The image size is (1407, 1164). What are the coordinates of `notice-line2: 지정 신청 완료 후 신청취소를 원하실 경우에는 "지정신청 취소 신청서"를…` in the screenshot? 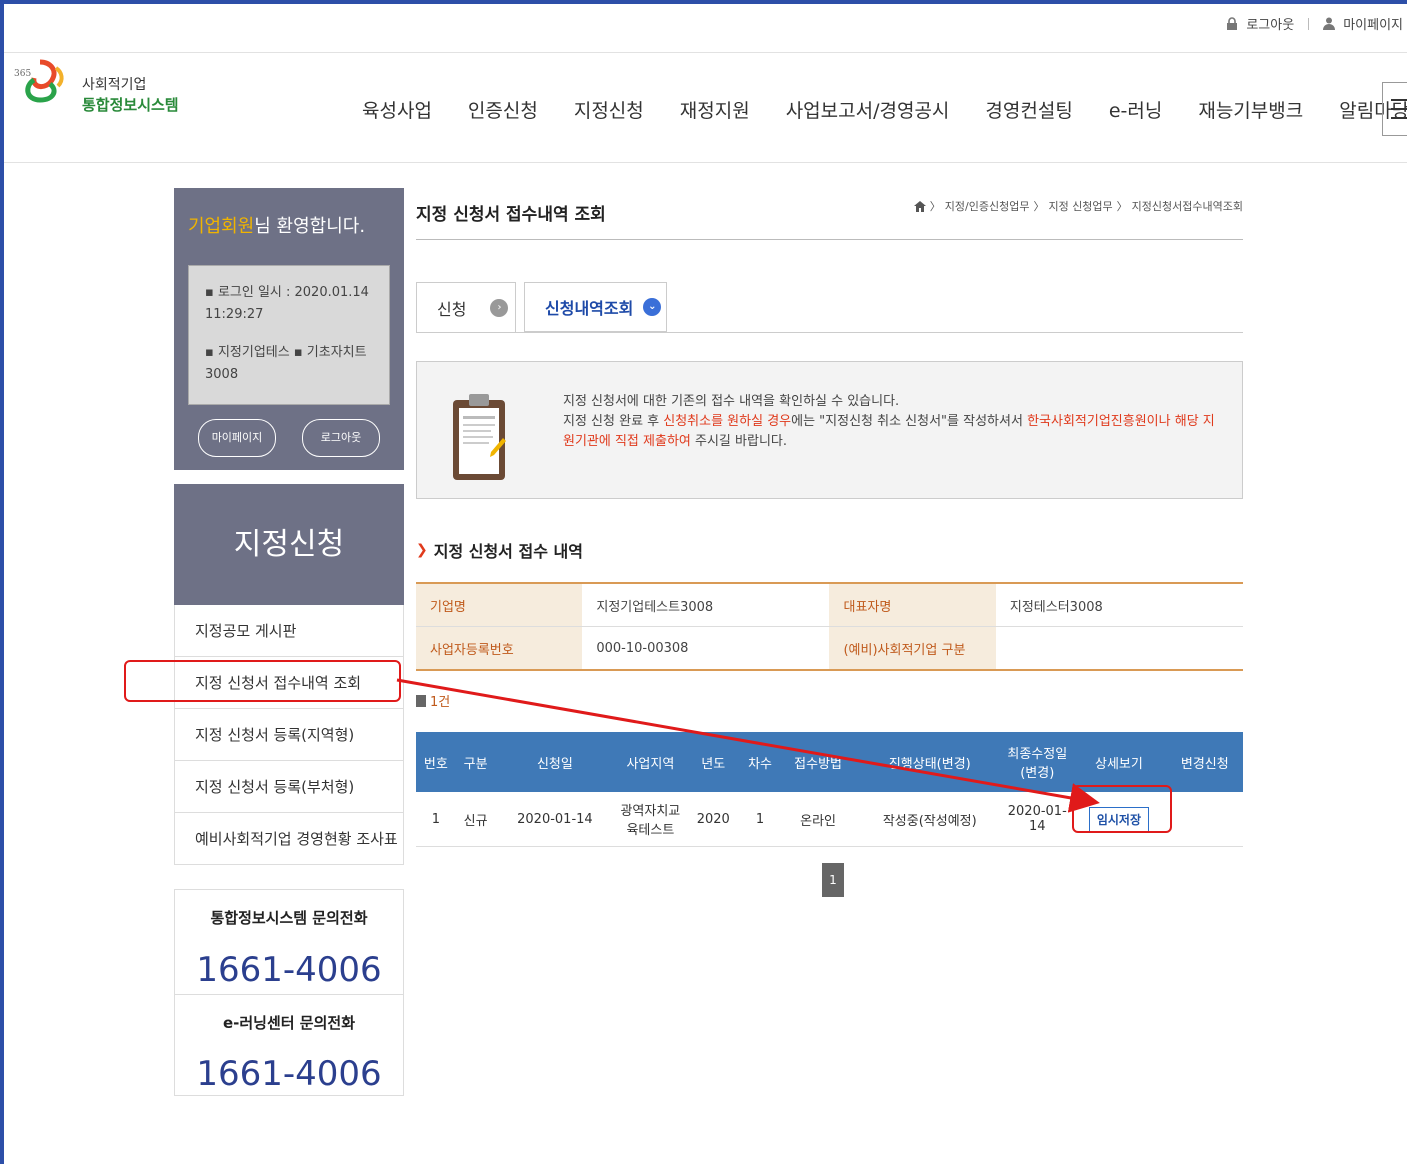 It's located at (893, 432).